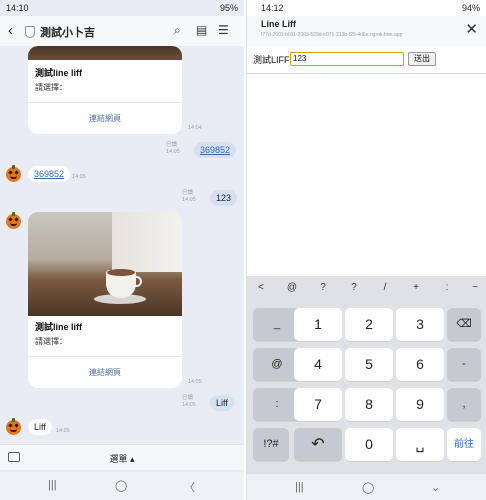 The image size is (486, 500). Describe the element at coordinates (416, 287) in the screenshot. I see `kb-sym-key: +` at that location.